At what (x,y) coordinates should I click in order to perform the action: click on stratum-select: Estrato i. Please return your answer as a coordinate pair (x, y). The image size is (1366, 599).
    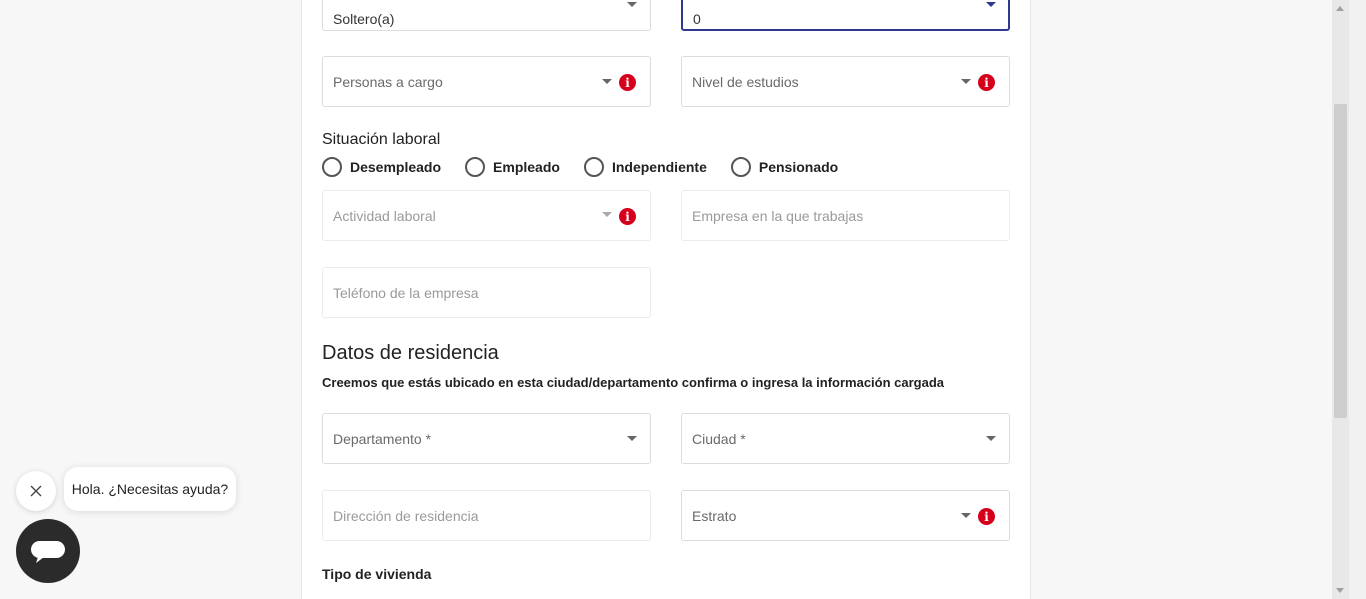
    Looking at the image, I should click on (845, 515).